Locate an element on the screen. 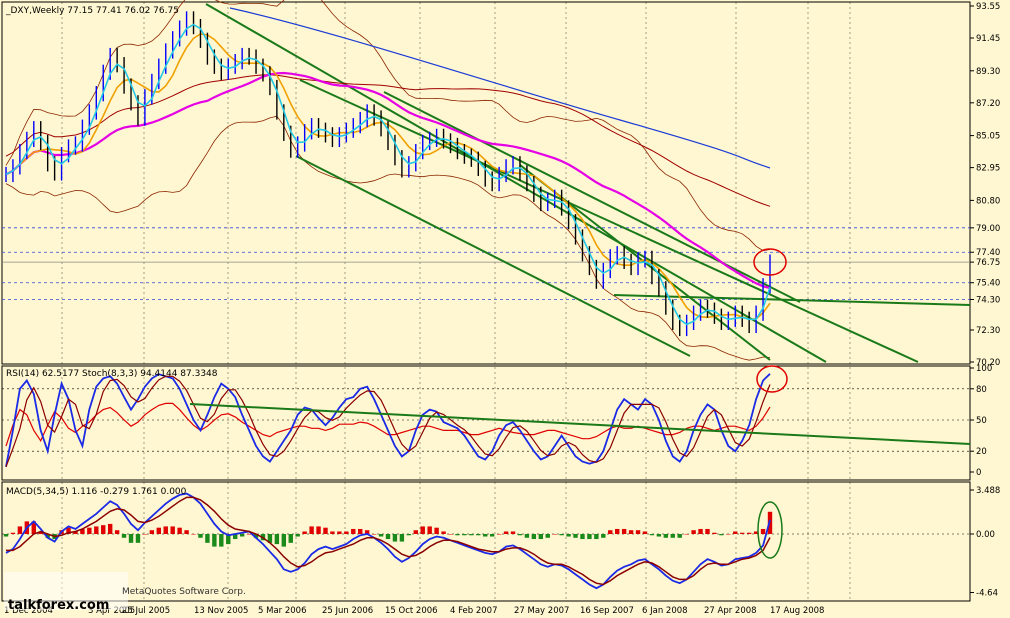 The image size is (1010, 618). x-tick-label: 16 Sep 2007 is located at coordinates (607, 611).